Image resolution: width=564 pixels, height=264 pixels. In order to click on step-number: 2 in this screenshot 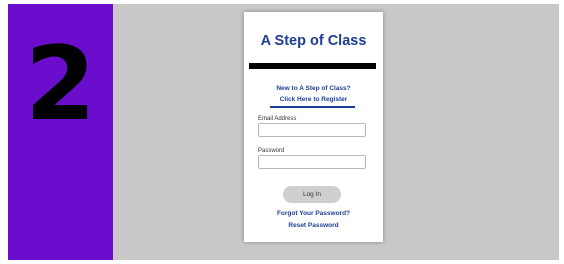, I will do `click(60, 84)`.